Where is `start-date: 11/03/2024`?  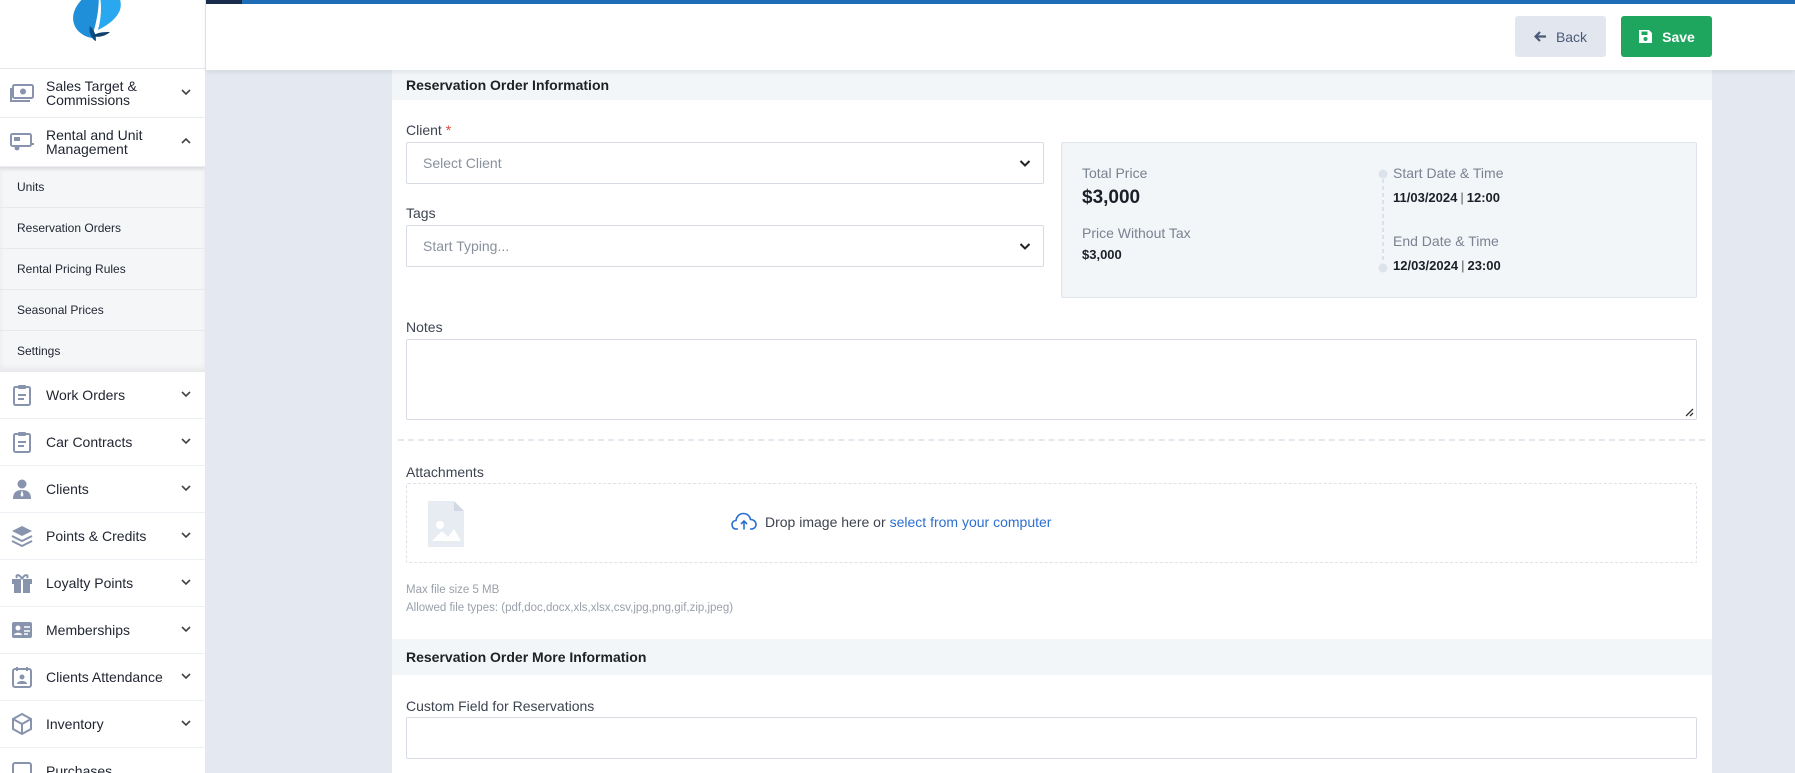
start-date: 11/03/2024 is located at coordinates (1425, 197).